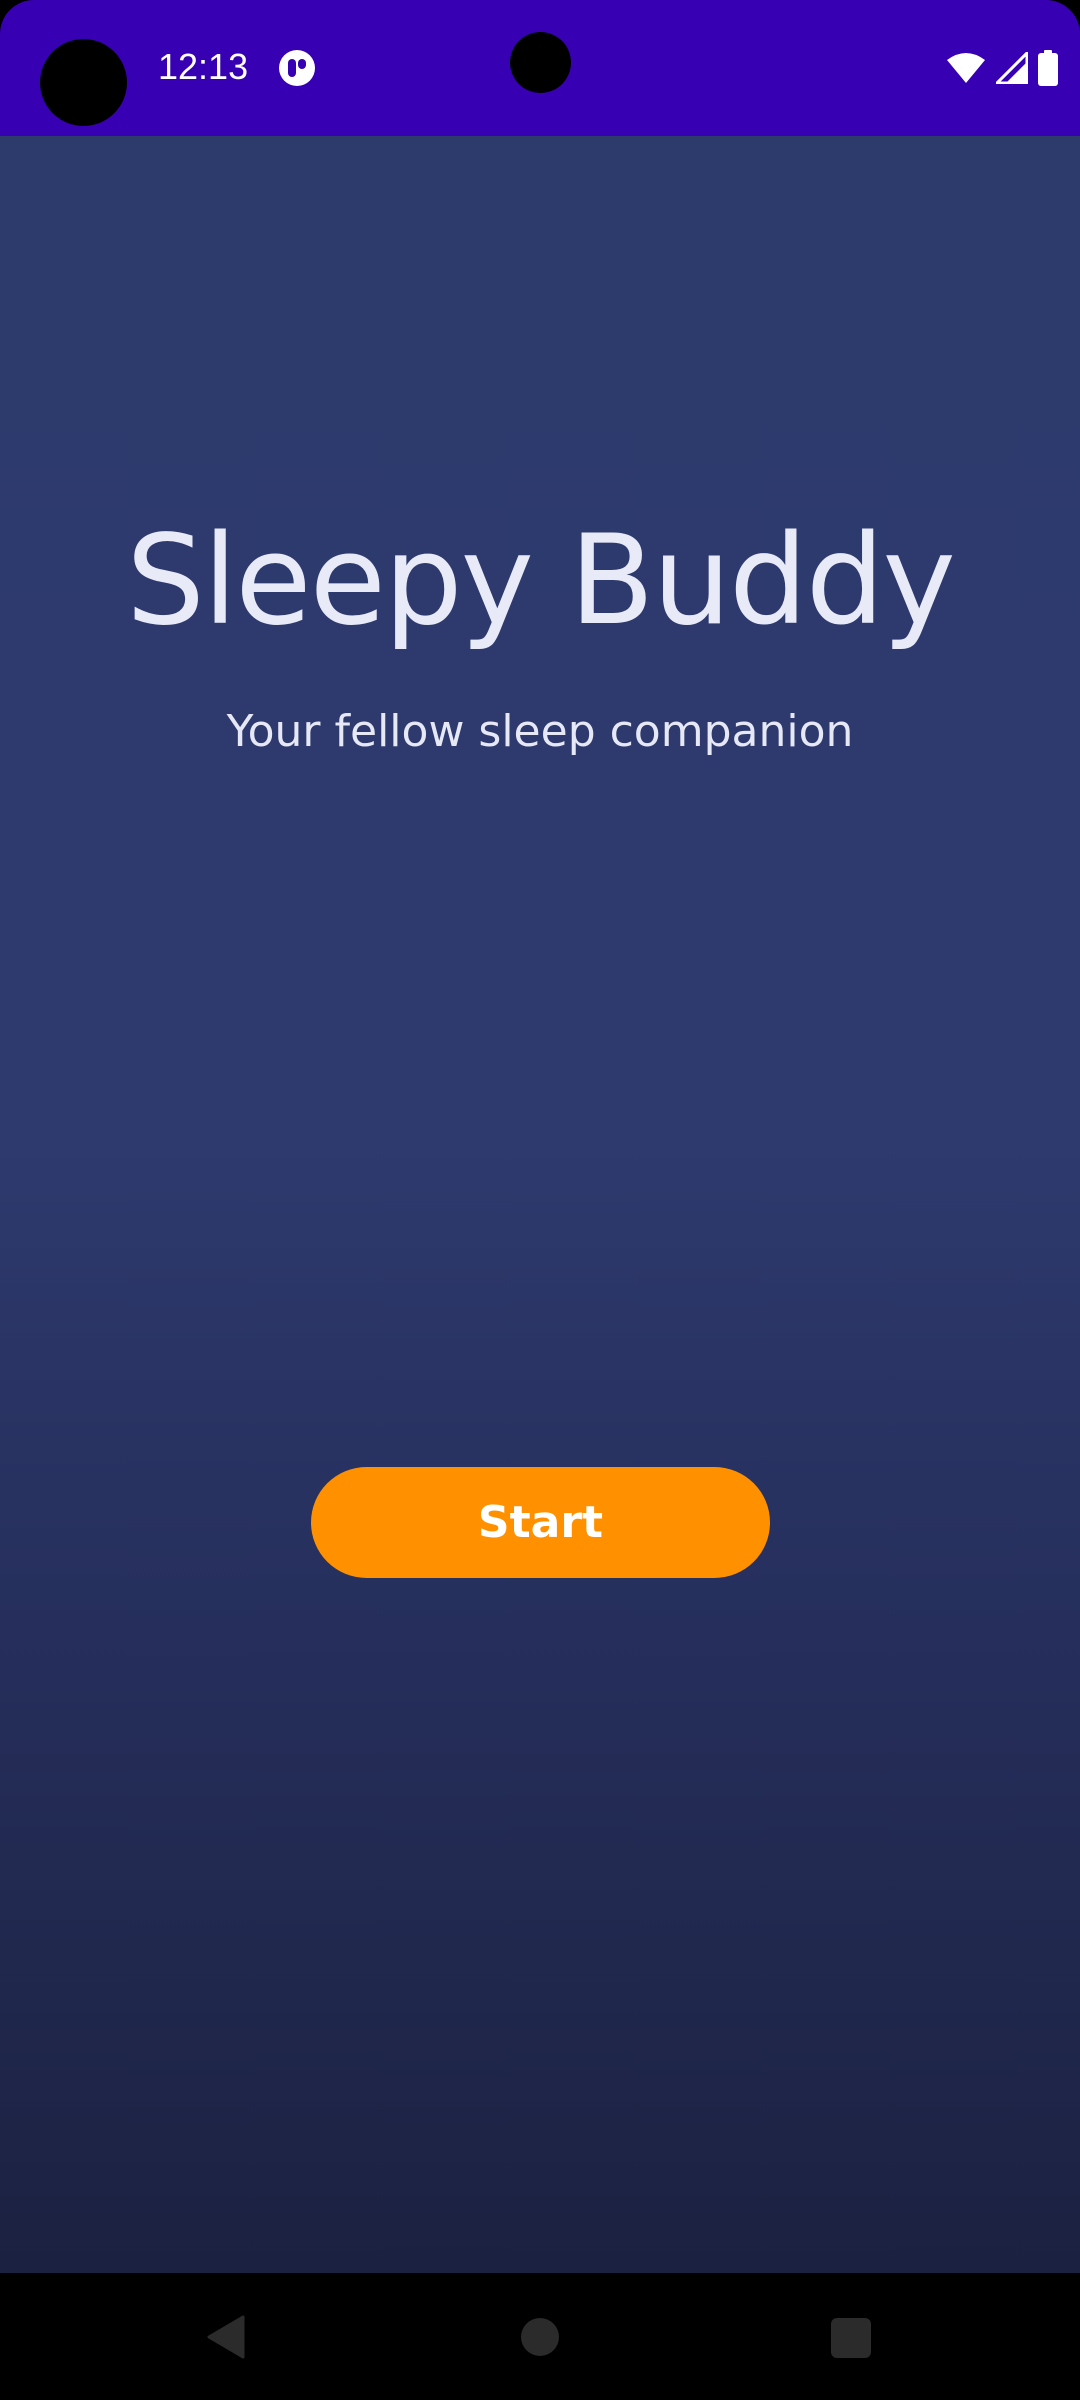 The width and height of the screenshot is (1080, 2400). What do you see at coordinates (966, 68) in the screenshot?
I see `wifi-icon` at bounding box center [966, 68].